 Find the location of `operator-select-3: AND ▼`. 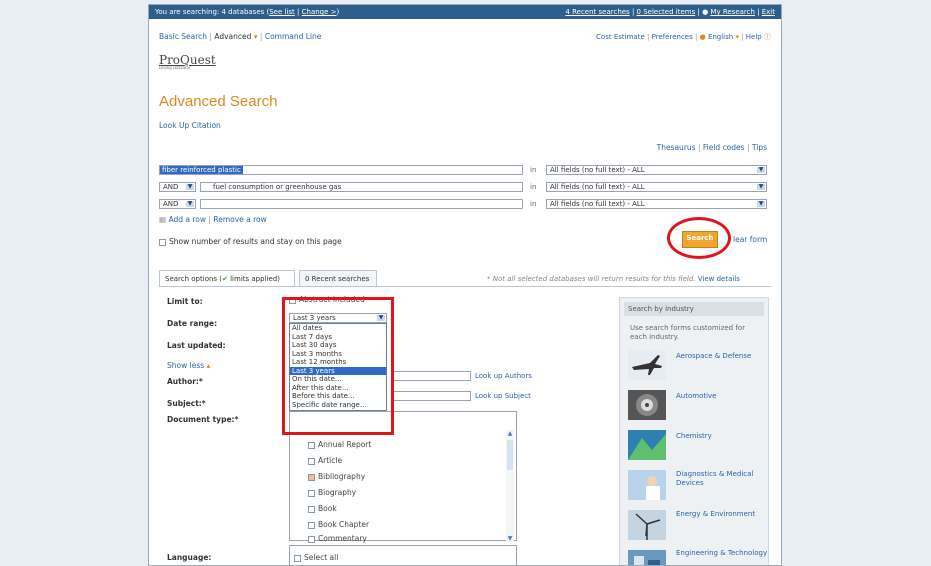

operator-select-3: AND ▼ is located at coordinates (177, 204).